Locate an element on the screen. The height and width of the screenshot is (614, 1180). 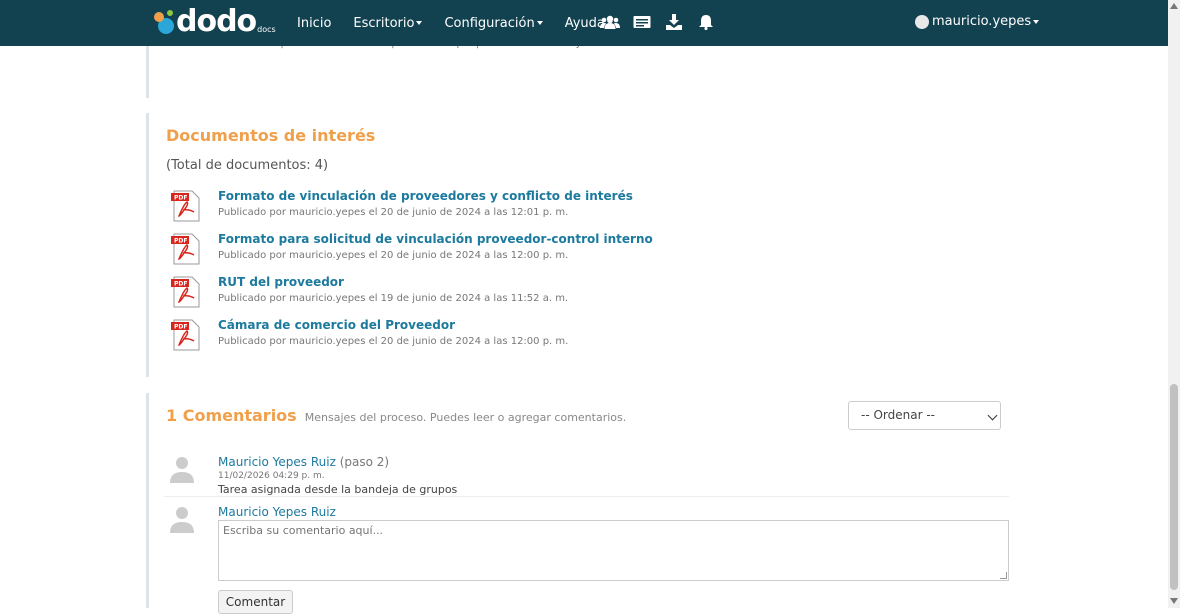
main-menu: Inicio Escritorio Configuración Ayuda is located at coordinates (466, 23).